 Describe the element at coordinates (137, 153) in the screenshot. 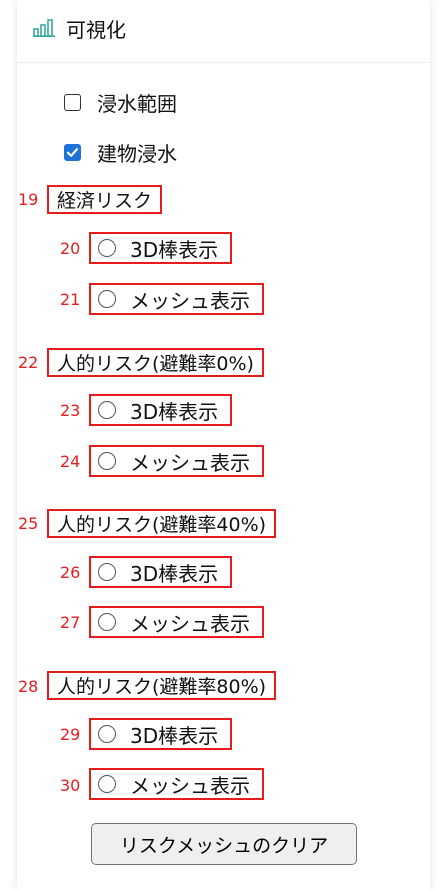

I see `building-flood-label: 建物浸水` at that location.